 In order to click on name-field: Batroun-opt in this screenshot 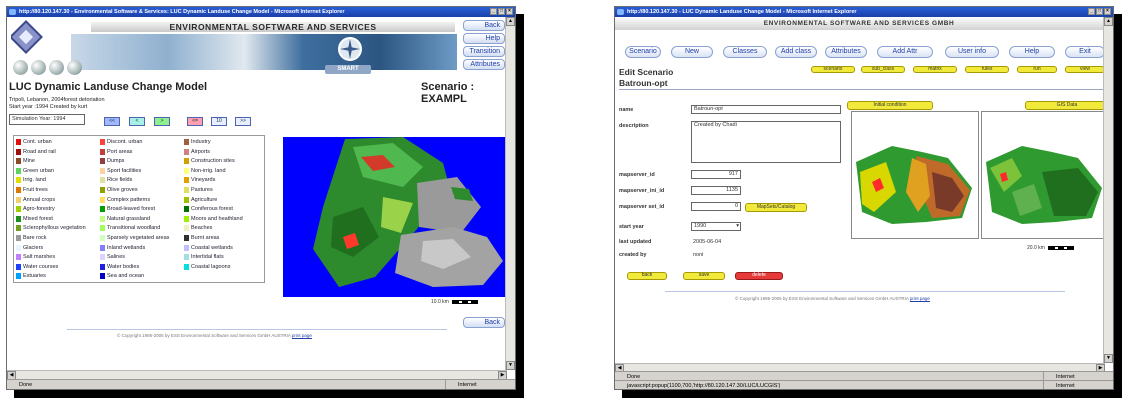, I will do `click(766, 109)`.